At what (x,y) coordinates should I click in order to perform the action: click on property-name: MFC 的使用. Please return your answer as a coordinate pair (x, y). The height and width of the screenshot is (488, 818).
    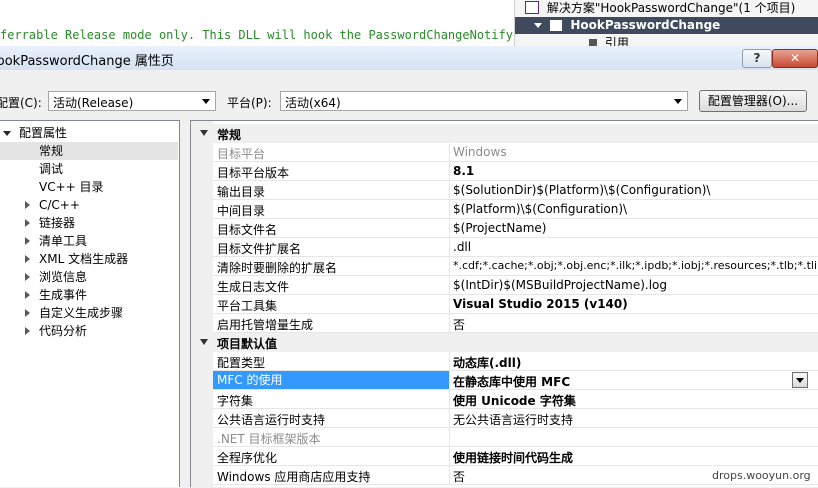
    Looking at the image, I should click on (331, 380).